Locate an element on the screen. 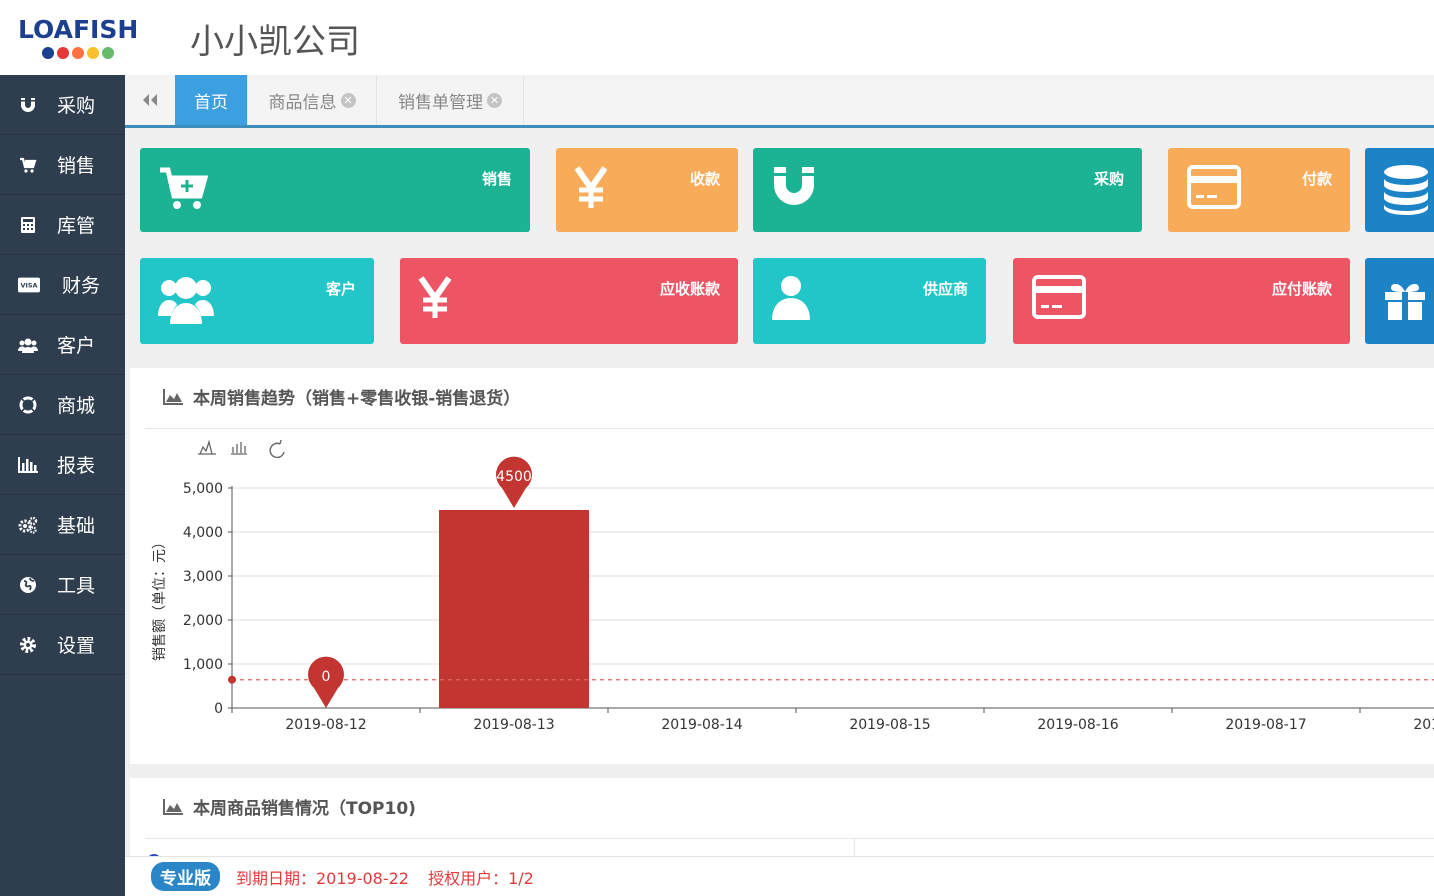 This screenshot has width=1434, height=896. tile-database is located at coordinates (1399, 190).